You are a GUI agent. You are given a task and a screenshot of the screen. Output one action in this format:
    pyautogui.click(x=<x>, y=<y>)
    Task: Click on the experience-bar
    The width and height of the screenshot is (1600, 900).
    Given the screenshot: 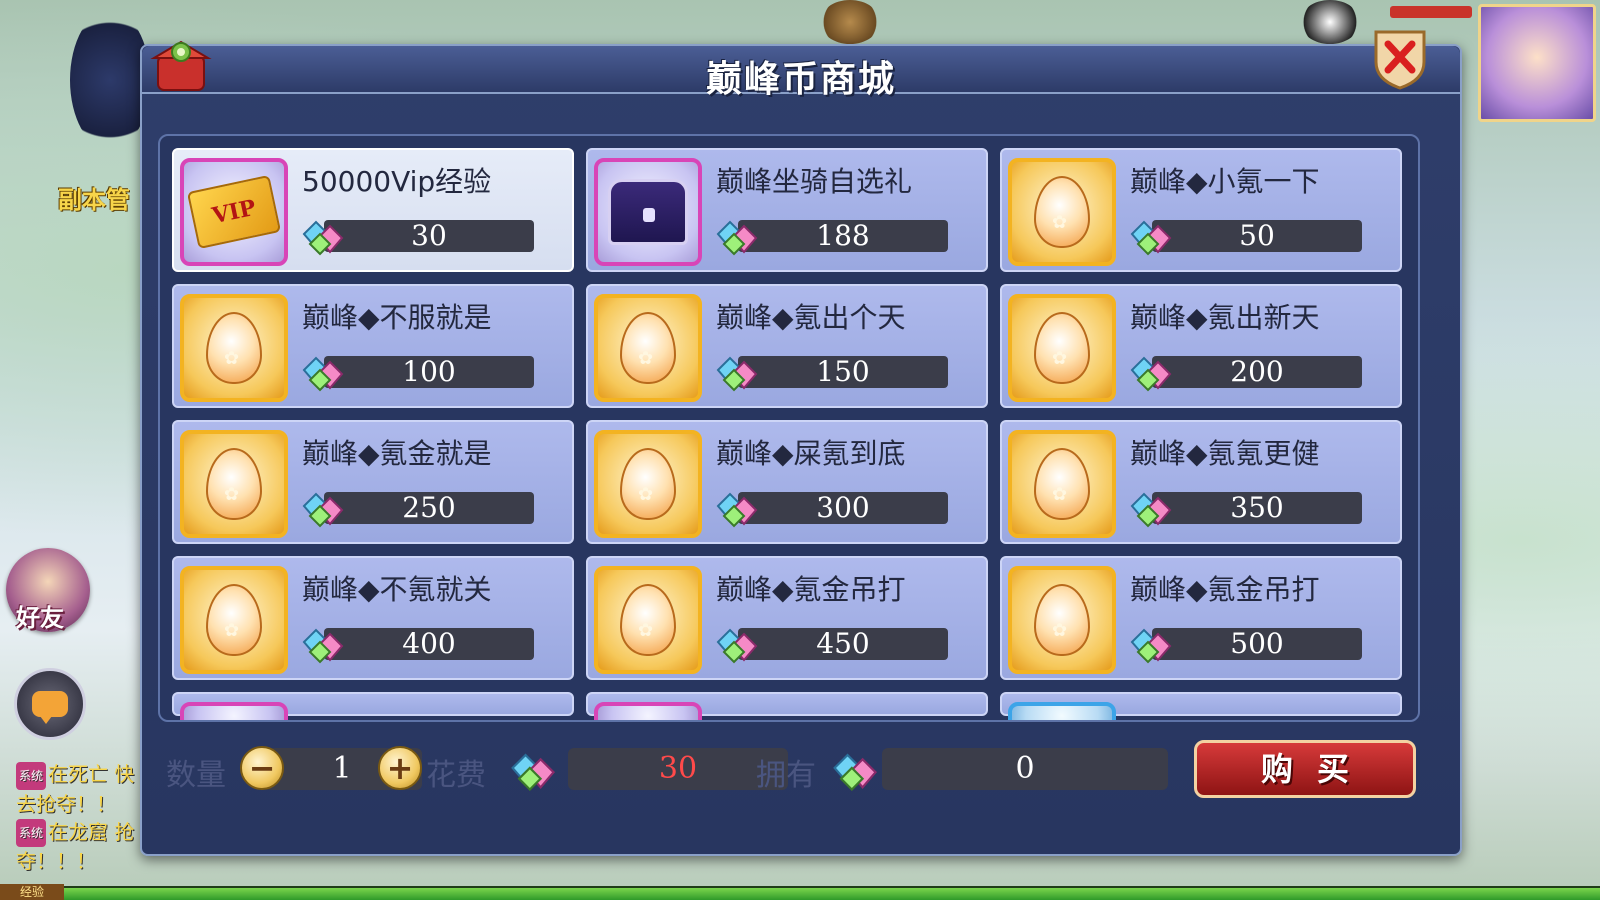 What is the action you would take?
    pyautogui.click(x=800, y=893)
    